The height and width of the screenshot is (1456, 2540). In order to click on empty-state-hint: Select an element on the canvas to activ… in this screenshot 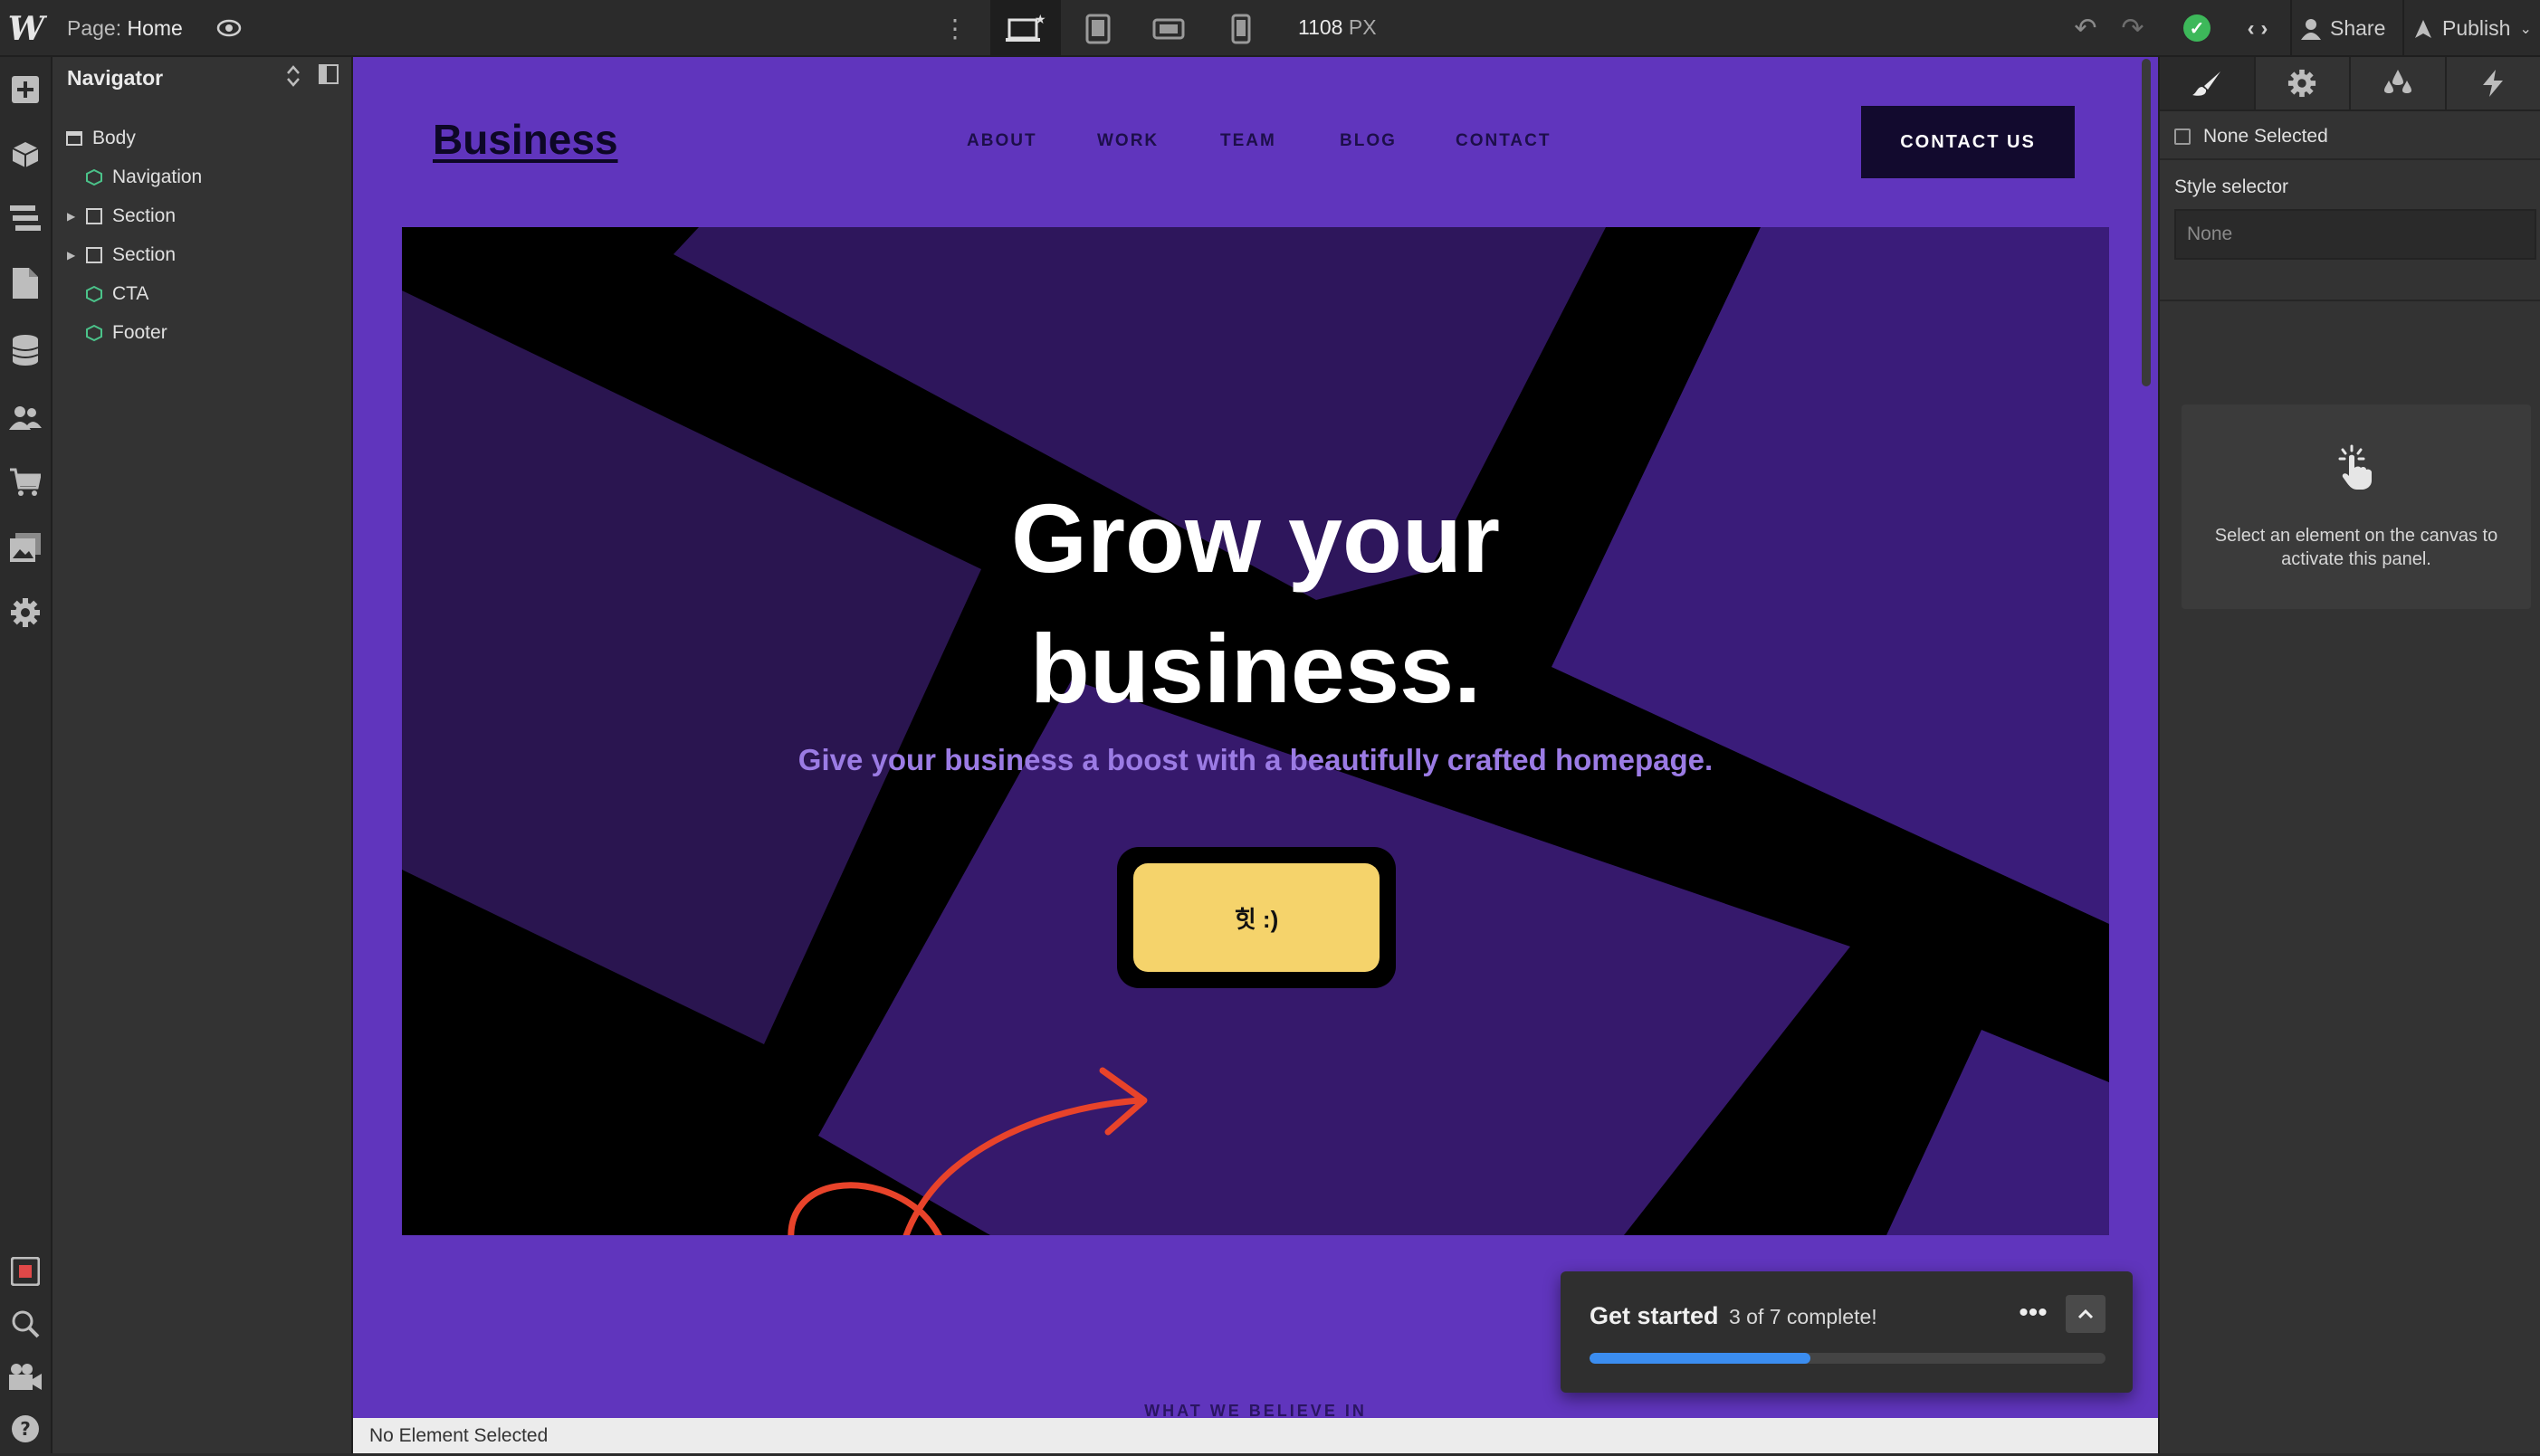, I will do `click(2356, 507)`.